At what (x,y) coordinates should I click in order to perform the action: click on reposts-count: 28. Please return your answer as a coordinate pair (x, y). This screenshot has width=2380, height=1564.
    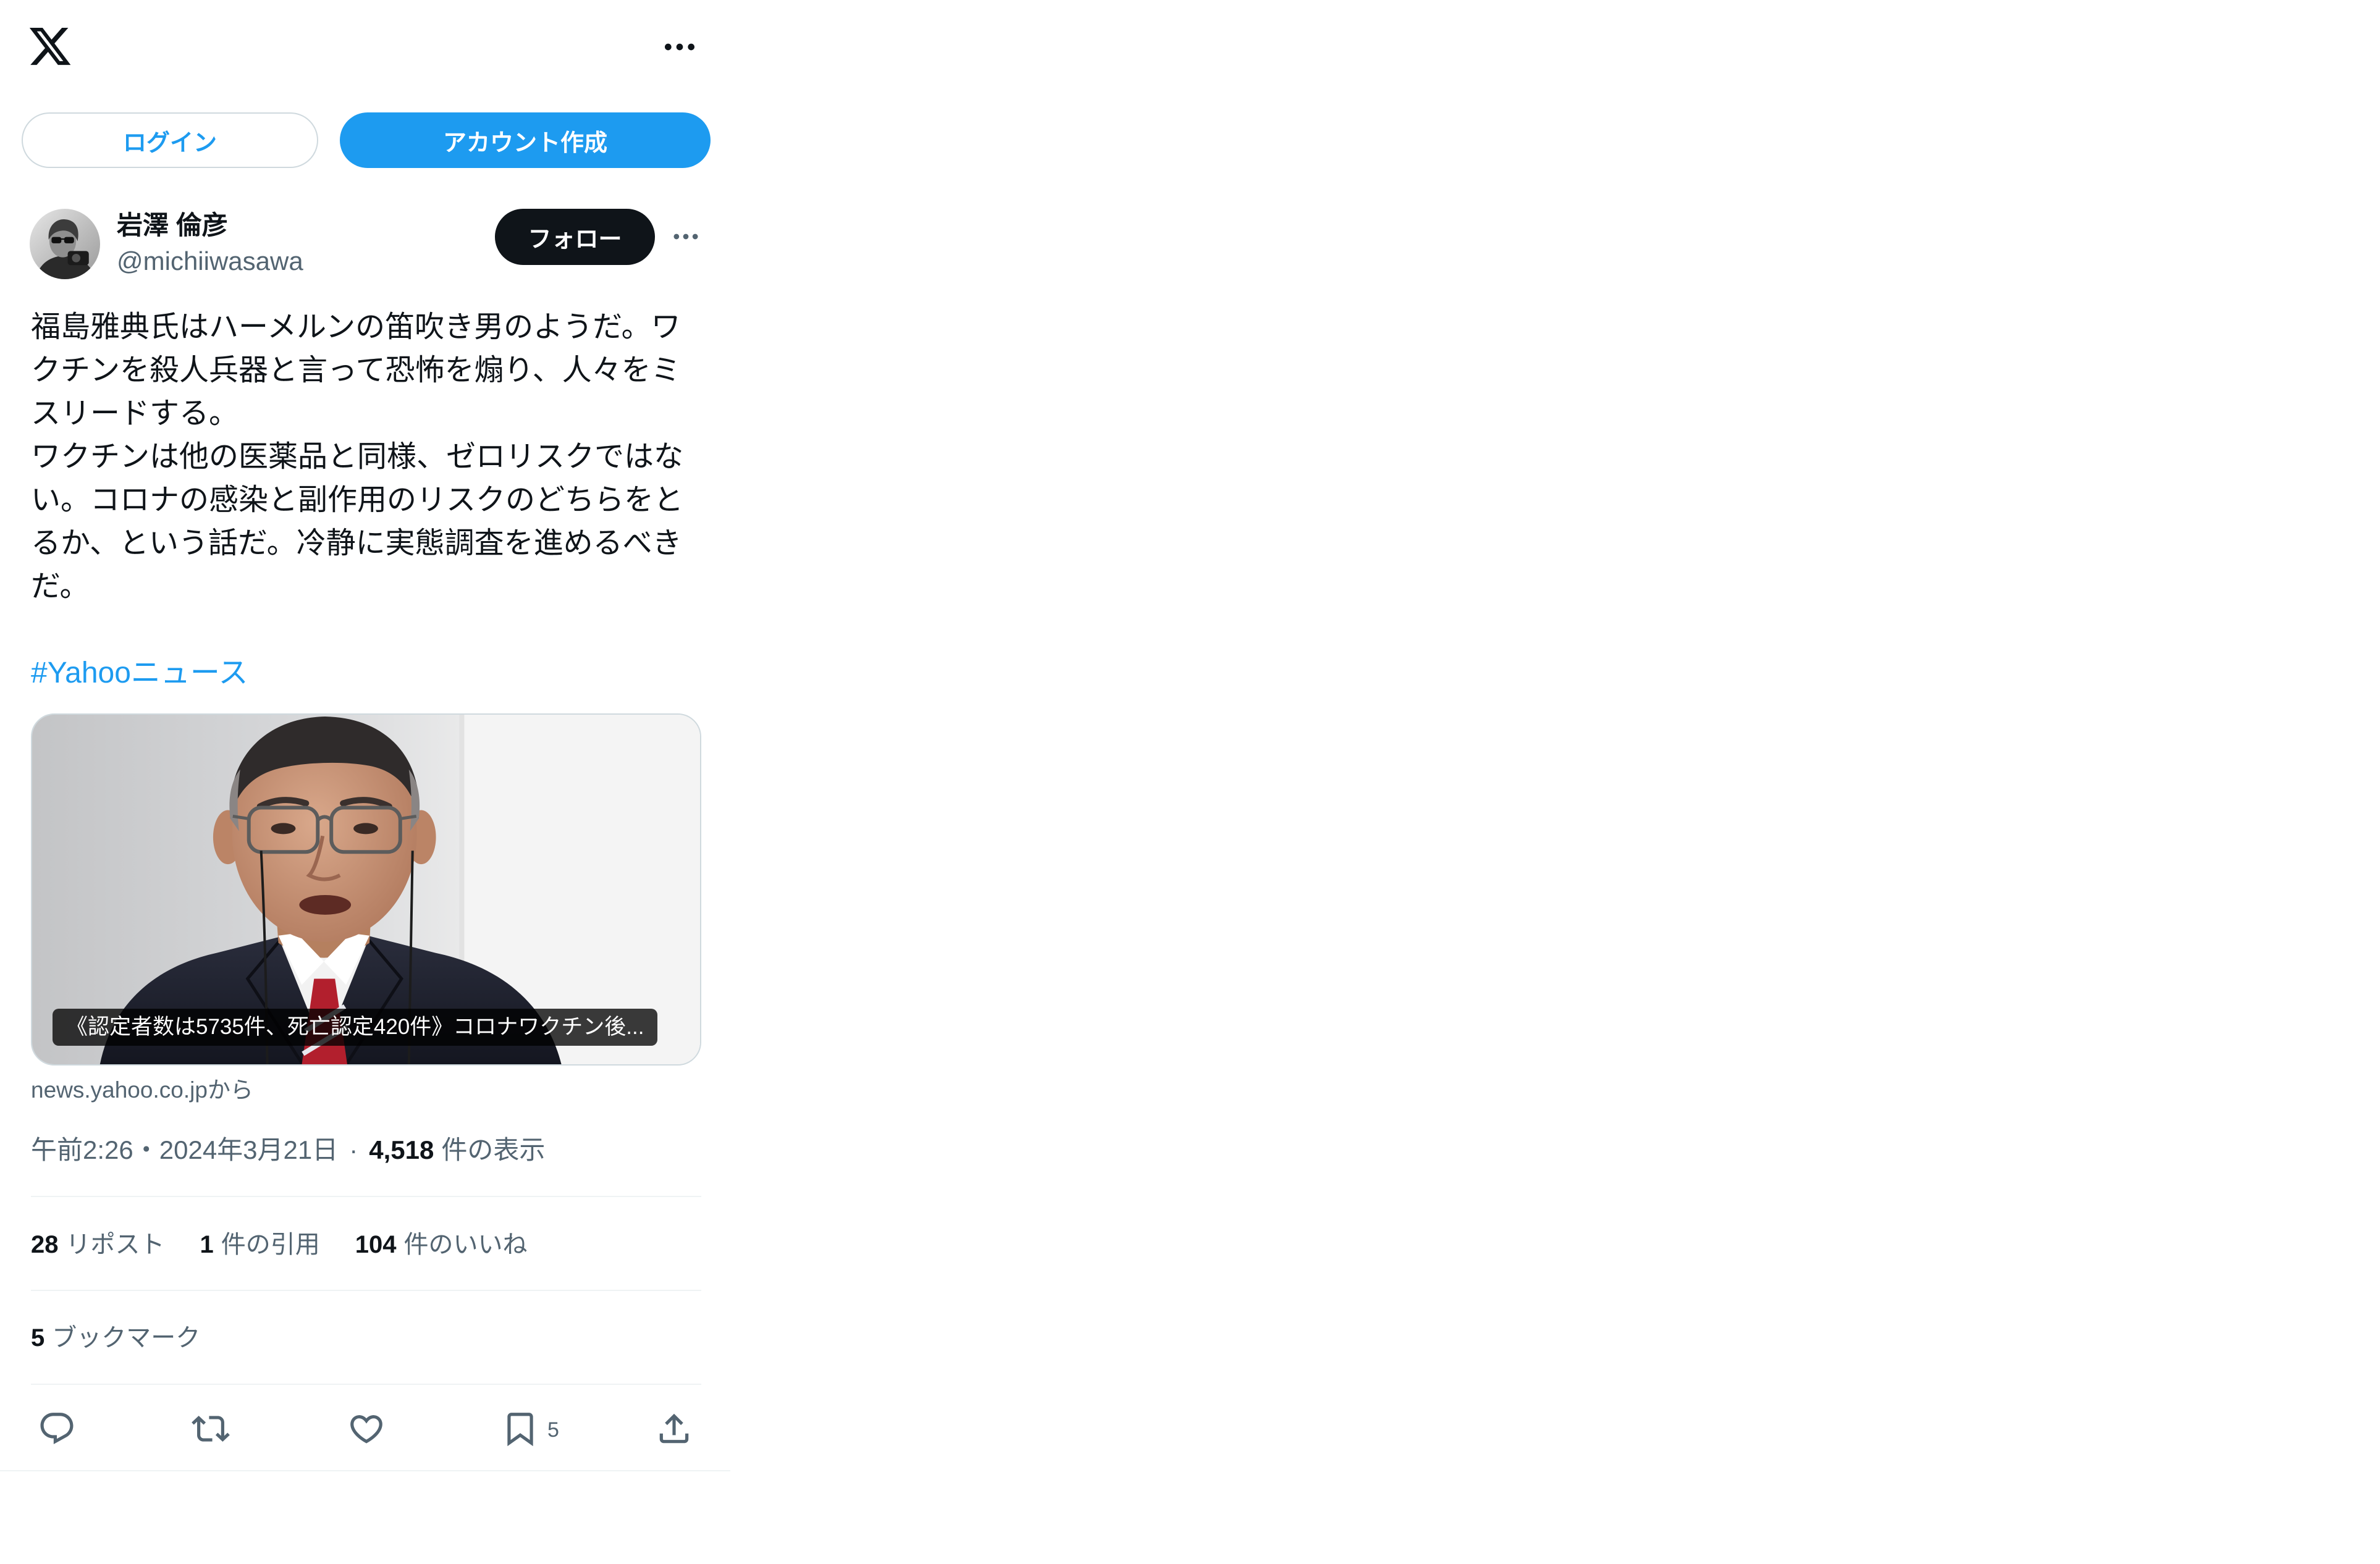
    Looking at the image, I should click on (45, 1244).